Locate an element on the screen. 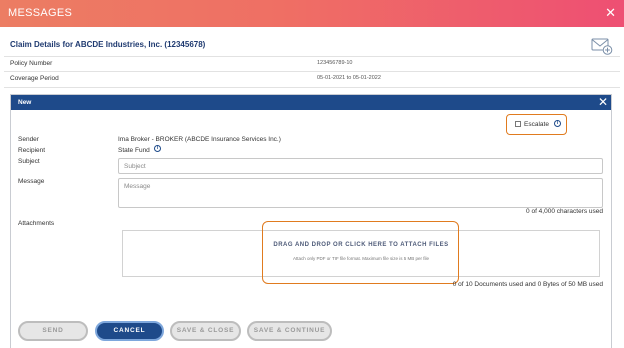 The height and width of the screenshot is (348, 624). policy-number-row: Policy Number 123456789-10 is located at coordinates (312, 64).